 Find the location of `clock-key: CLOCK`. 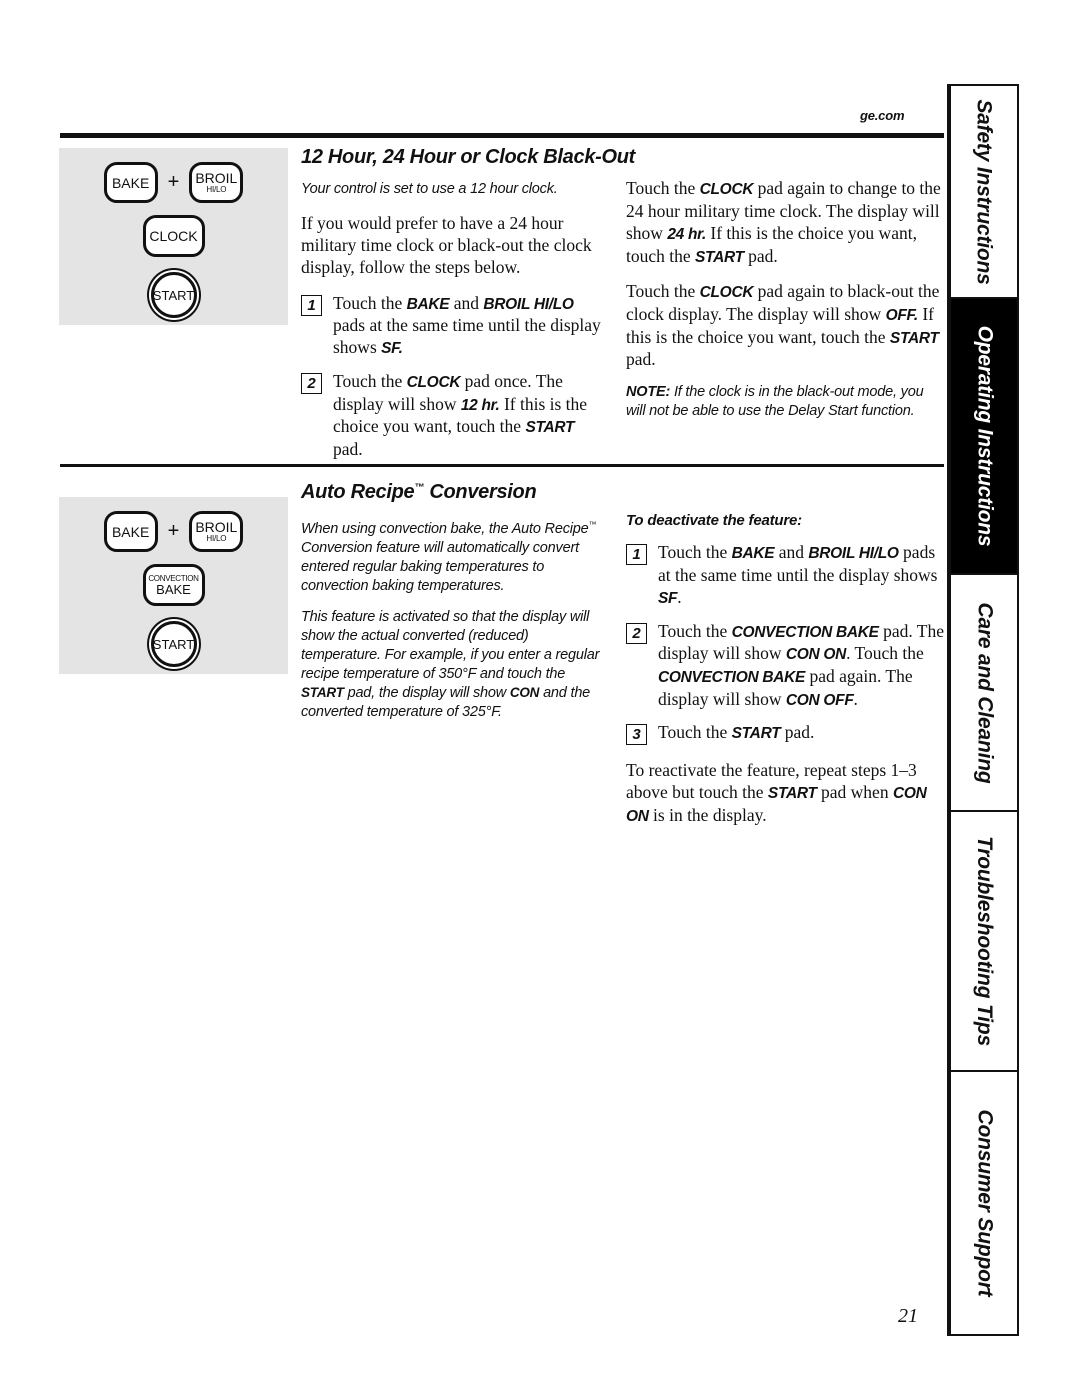

clock-key: CLOCK is located at coordinates (173, 236).